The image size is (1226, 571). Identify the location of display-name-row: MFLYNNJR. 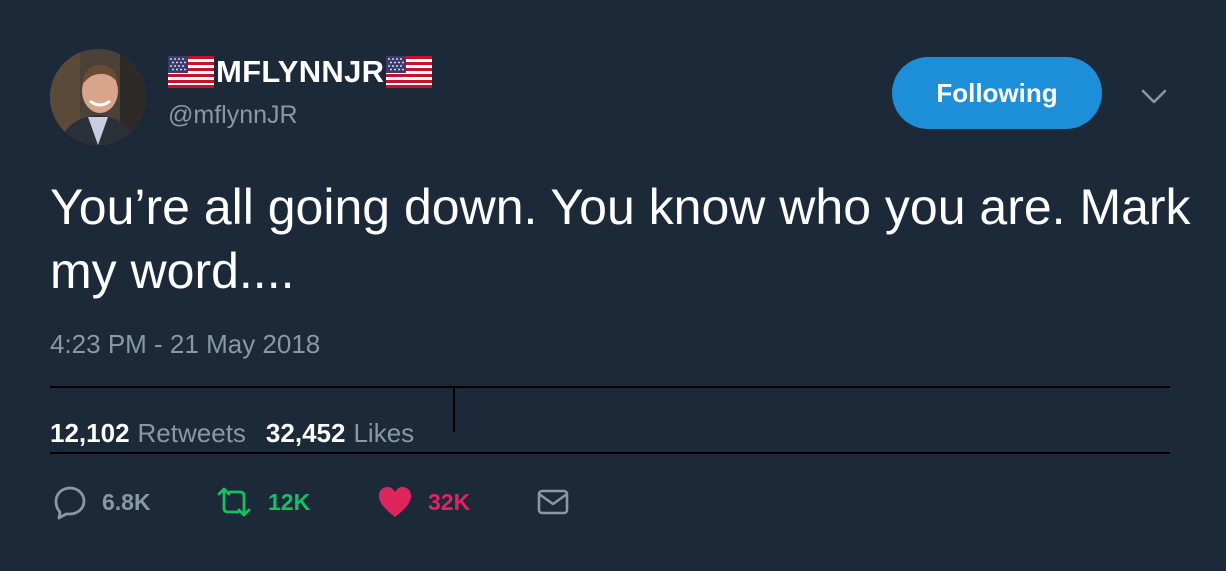
(300, 72).